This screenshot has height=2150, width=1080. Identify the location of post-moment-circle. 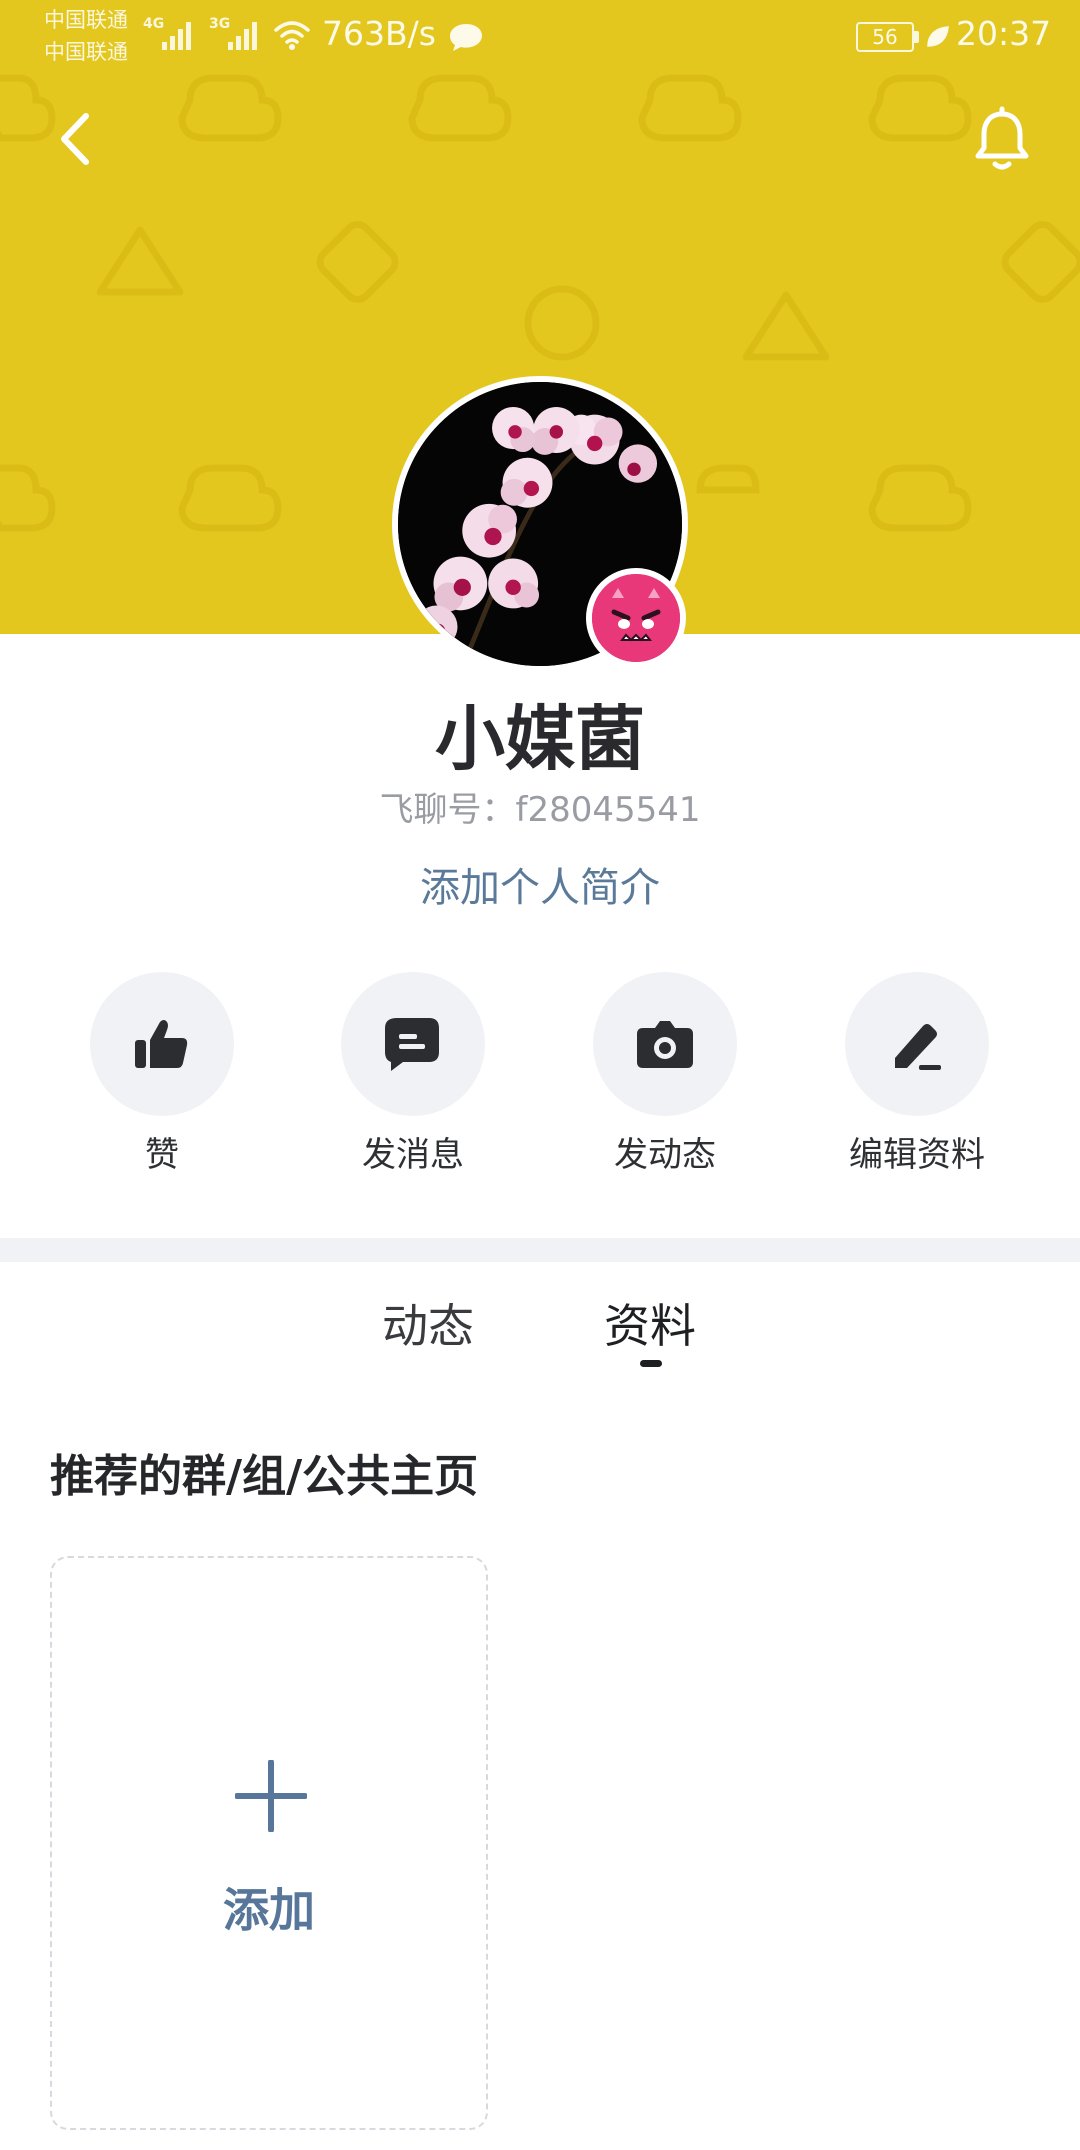
(665, 1044).